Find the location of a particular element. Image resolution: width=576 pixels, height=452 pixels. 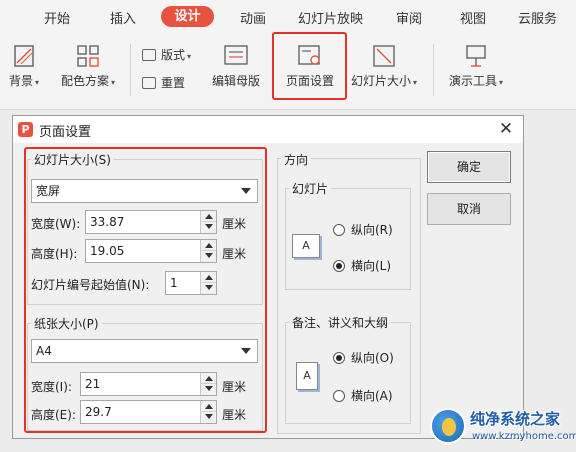

background-button: 背景 ▾ is located at coordinates (24, 66).